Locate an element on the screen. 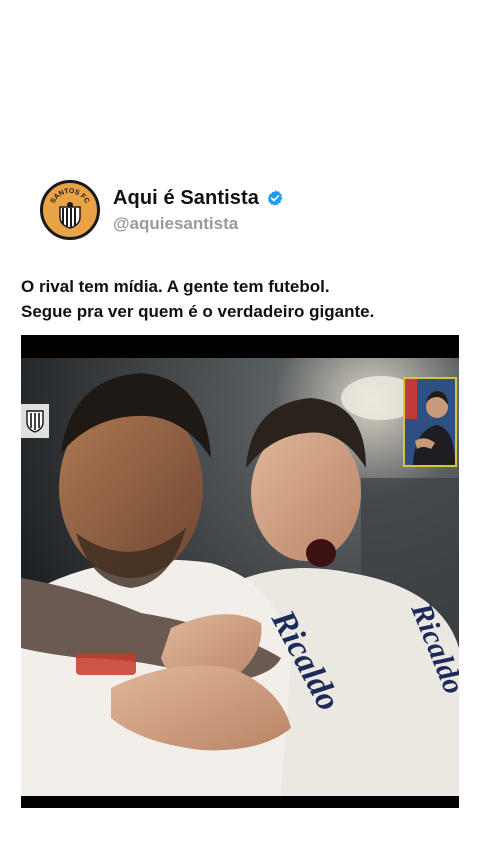 This screenshot has width=480, height=854. santos-crest-icon: SANTOS FC is located at coordinates (70, 210).